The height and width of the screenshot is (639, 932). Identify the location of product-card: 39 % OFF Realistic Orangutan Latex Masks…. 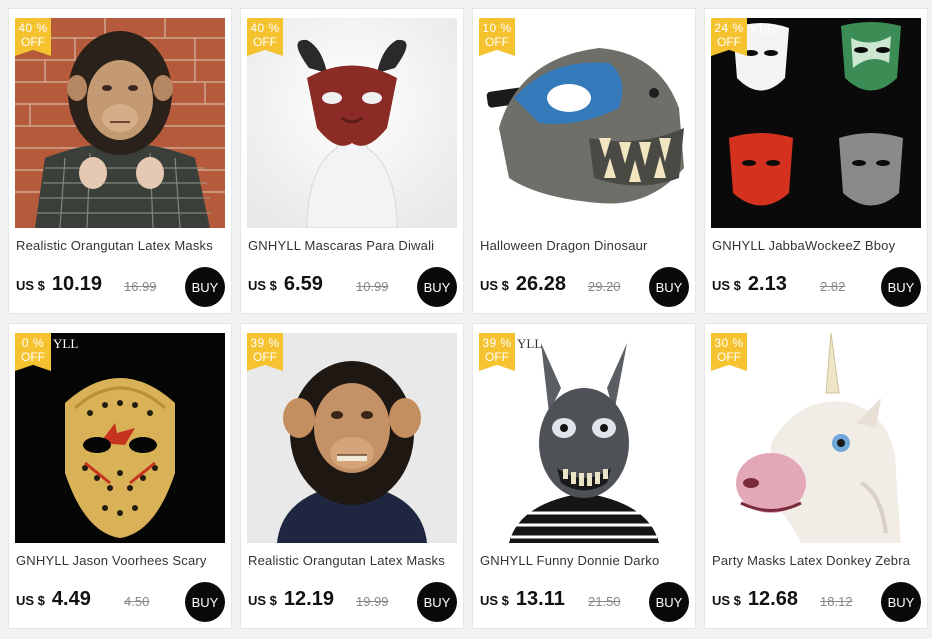
(352, 476).